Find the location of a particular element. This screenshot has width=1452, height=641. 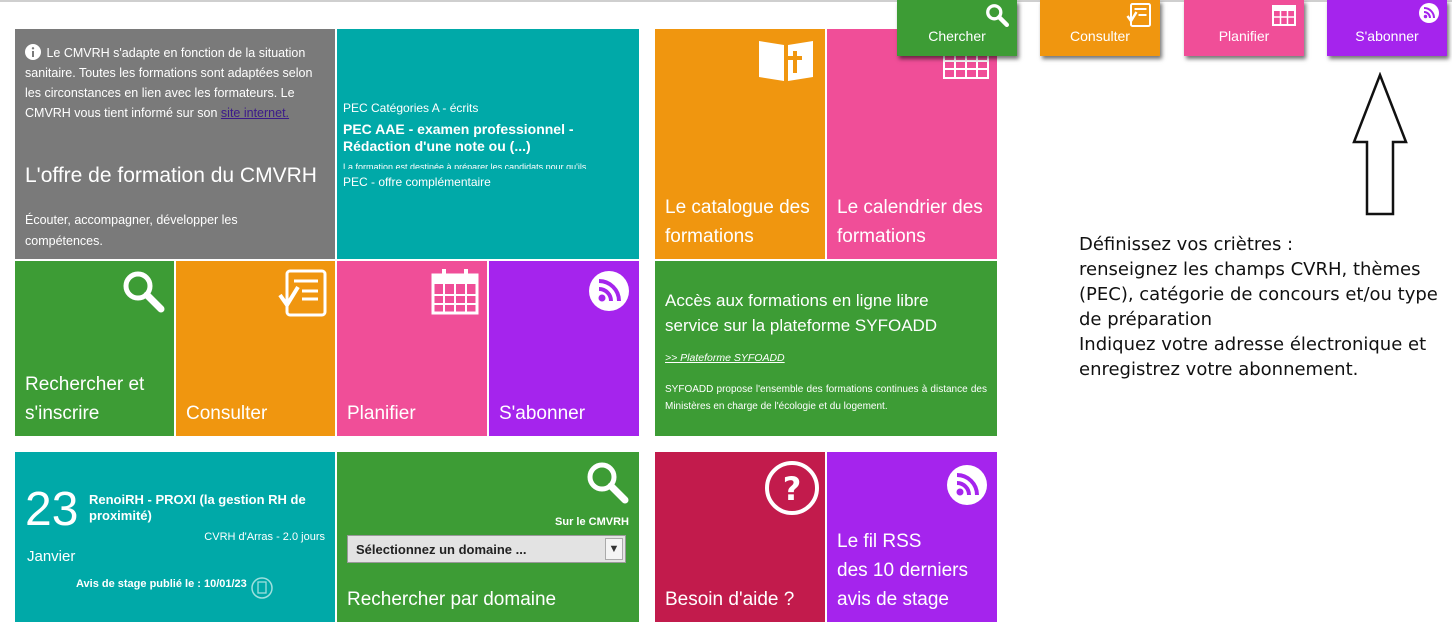

chevron-down-icon: ▼ is located at coordinates (614, 549).